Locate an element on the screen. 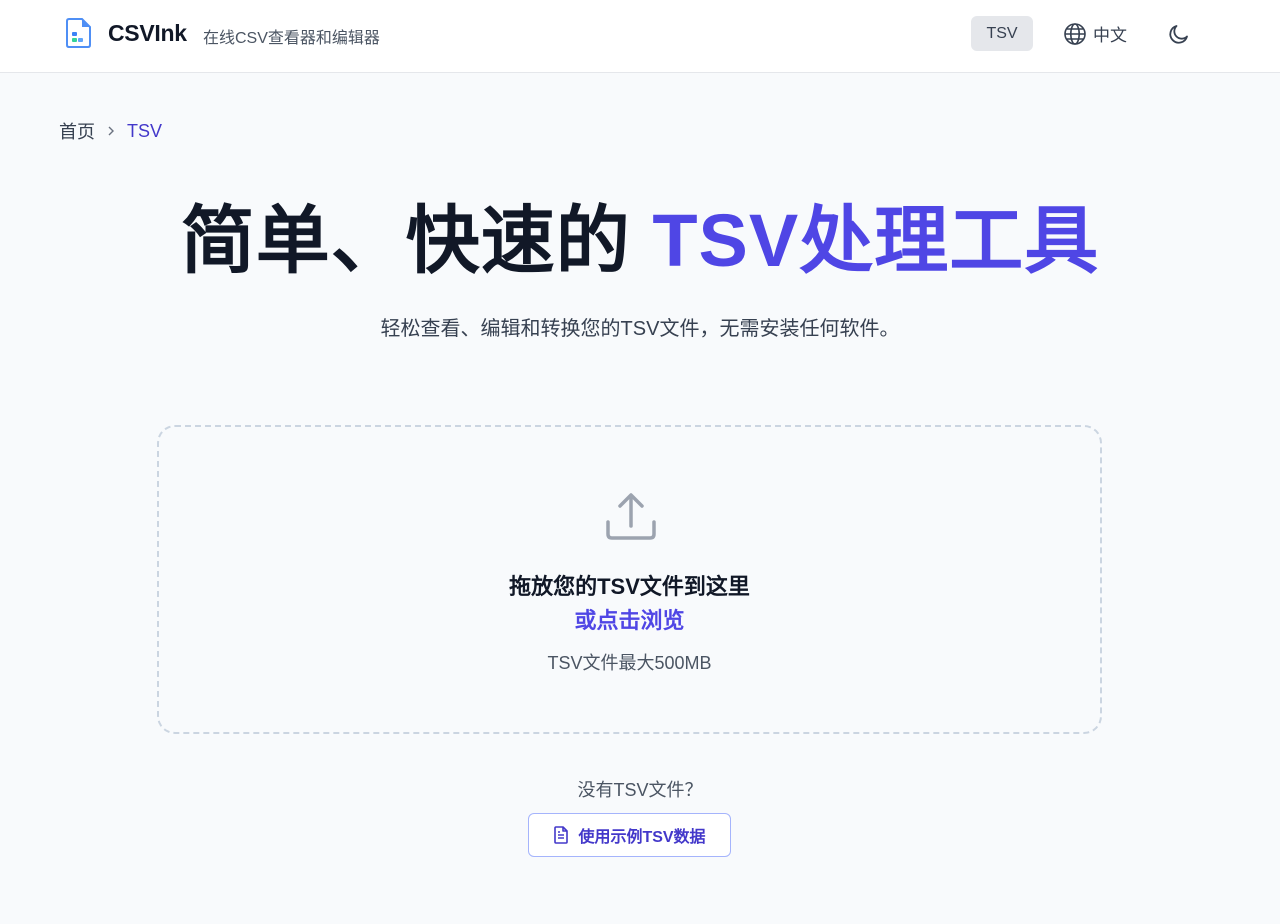 This screenshot has height=924, width=1280. breadcrumb: 首页 TSV is located at coordinates (110, 131).